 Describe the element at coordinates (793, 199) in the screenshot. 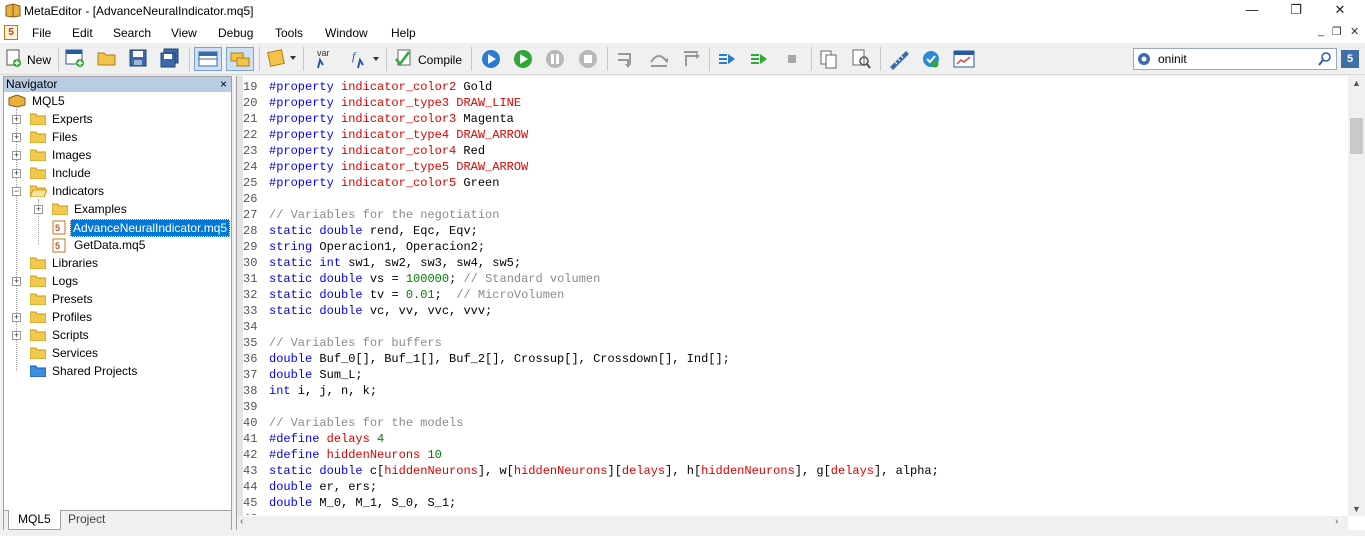

I see `code-line: 26` at that location.